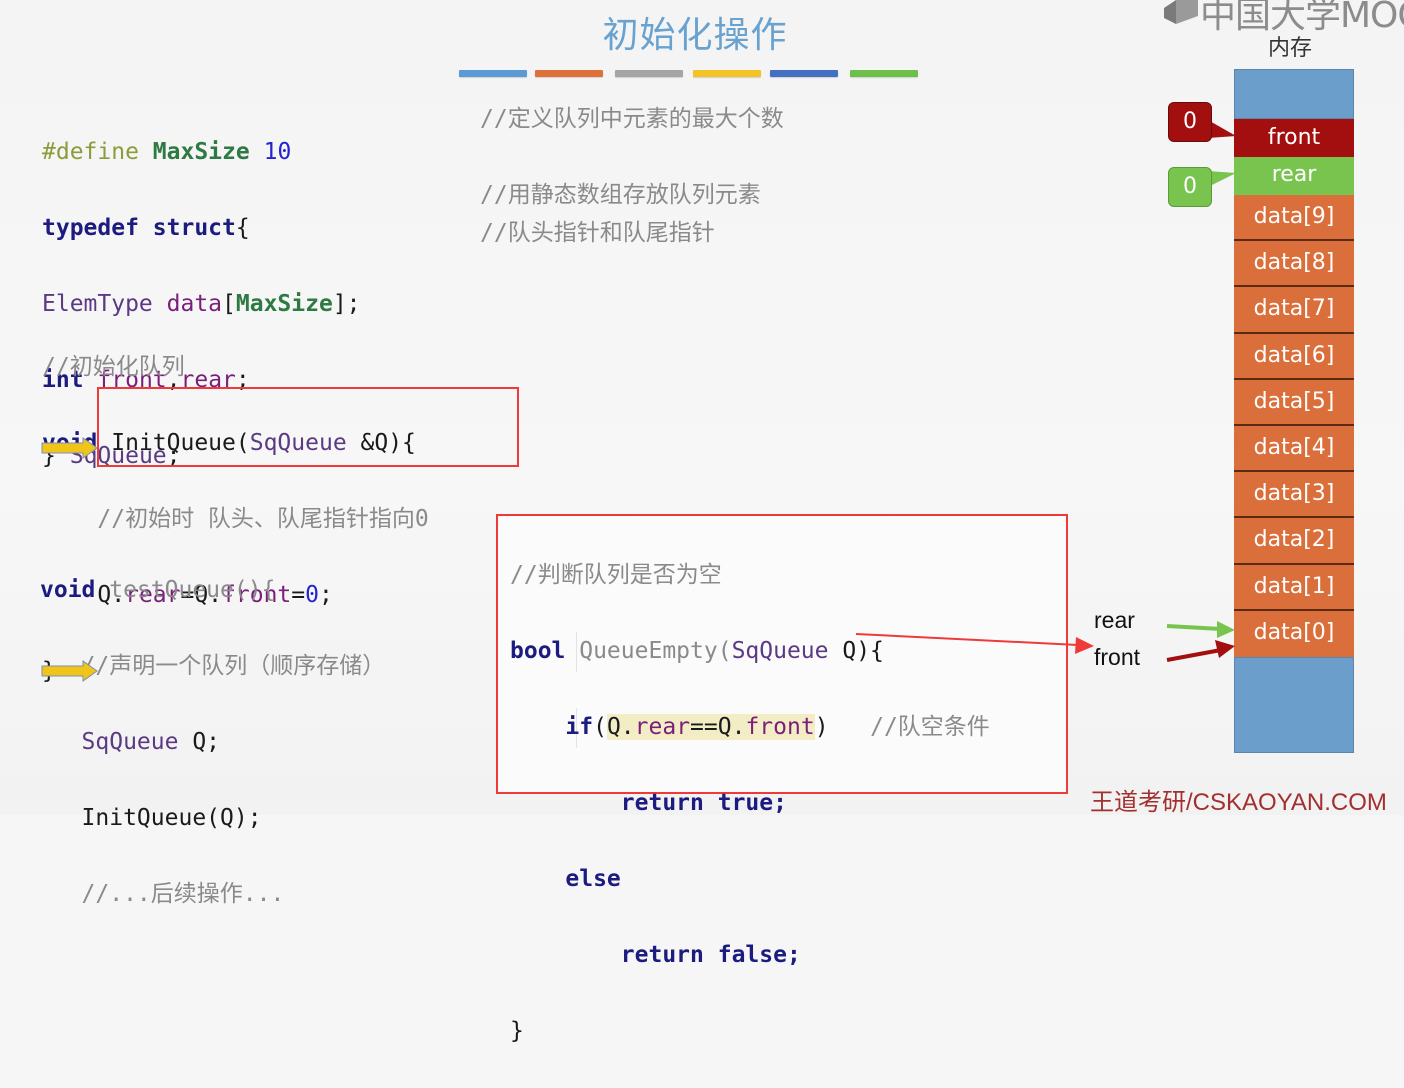  Describe the element at coordinates (1200, 629) in the screenshot. I see `rear-pointer-arrow-icon` at that location.